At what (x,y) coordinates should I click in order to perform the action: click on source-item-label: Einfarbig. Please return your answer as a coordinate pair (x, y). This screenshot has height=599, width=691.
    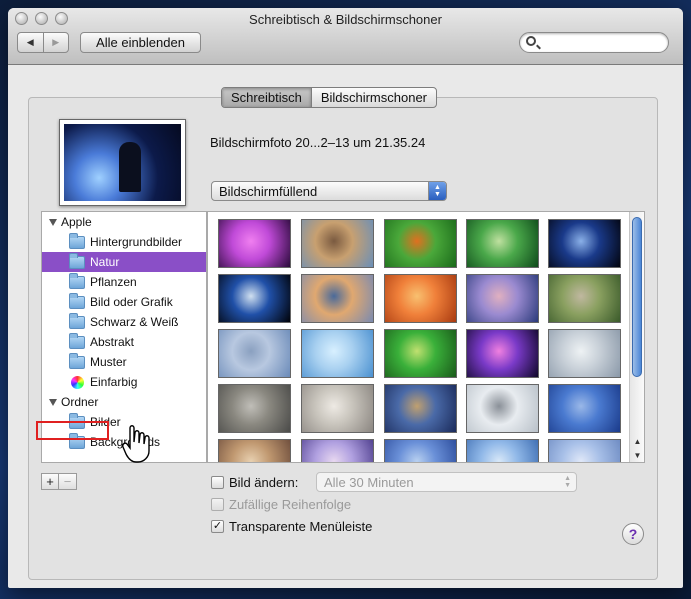
    Looking at the image, I should click on (114, 382).